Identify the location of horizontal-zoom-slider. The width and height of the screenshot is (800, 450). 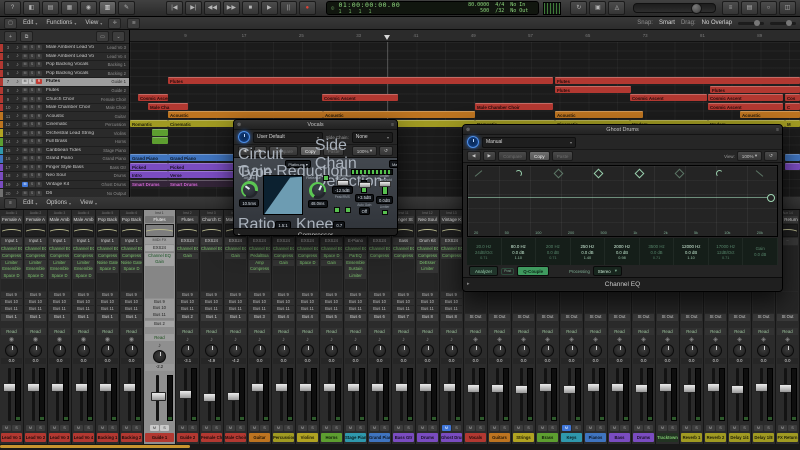
(783, 22).